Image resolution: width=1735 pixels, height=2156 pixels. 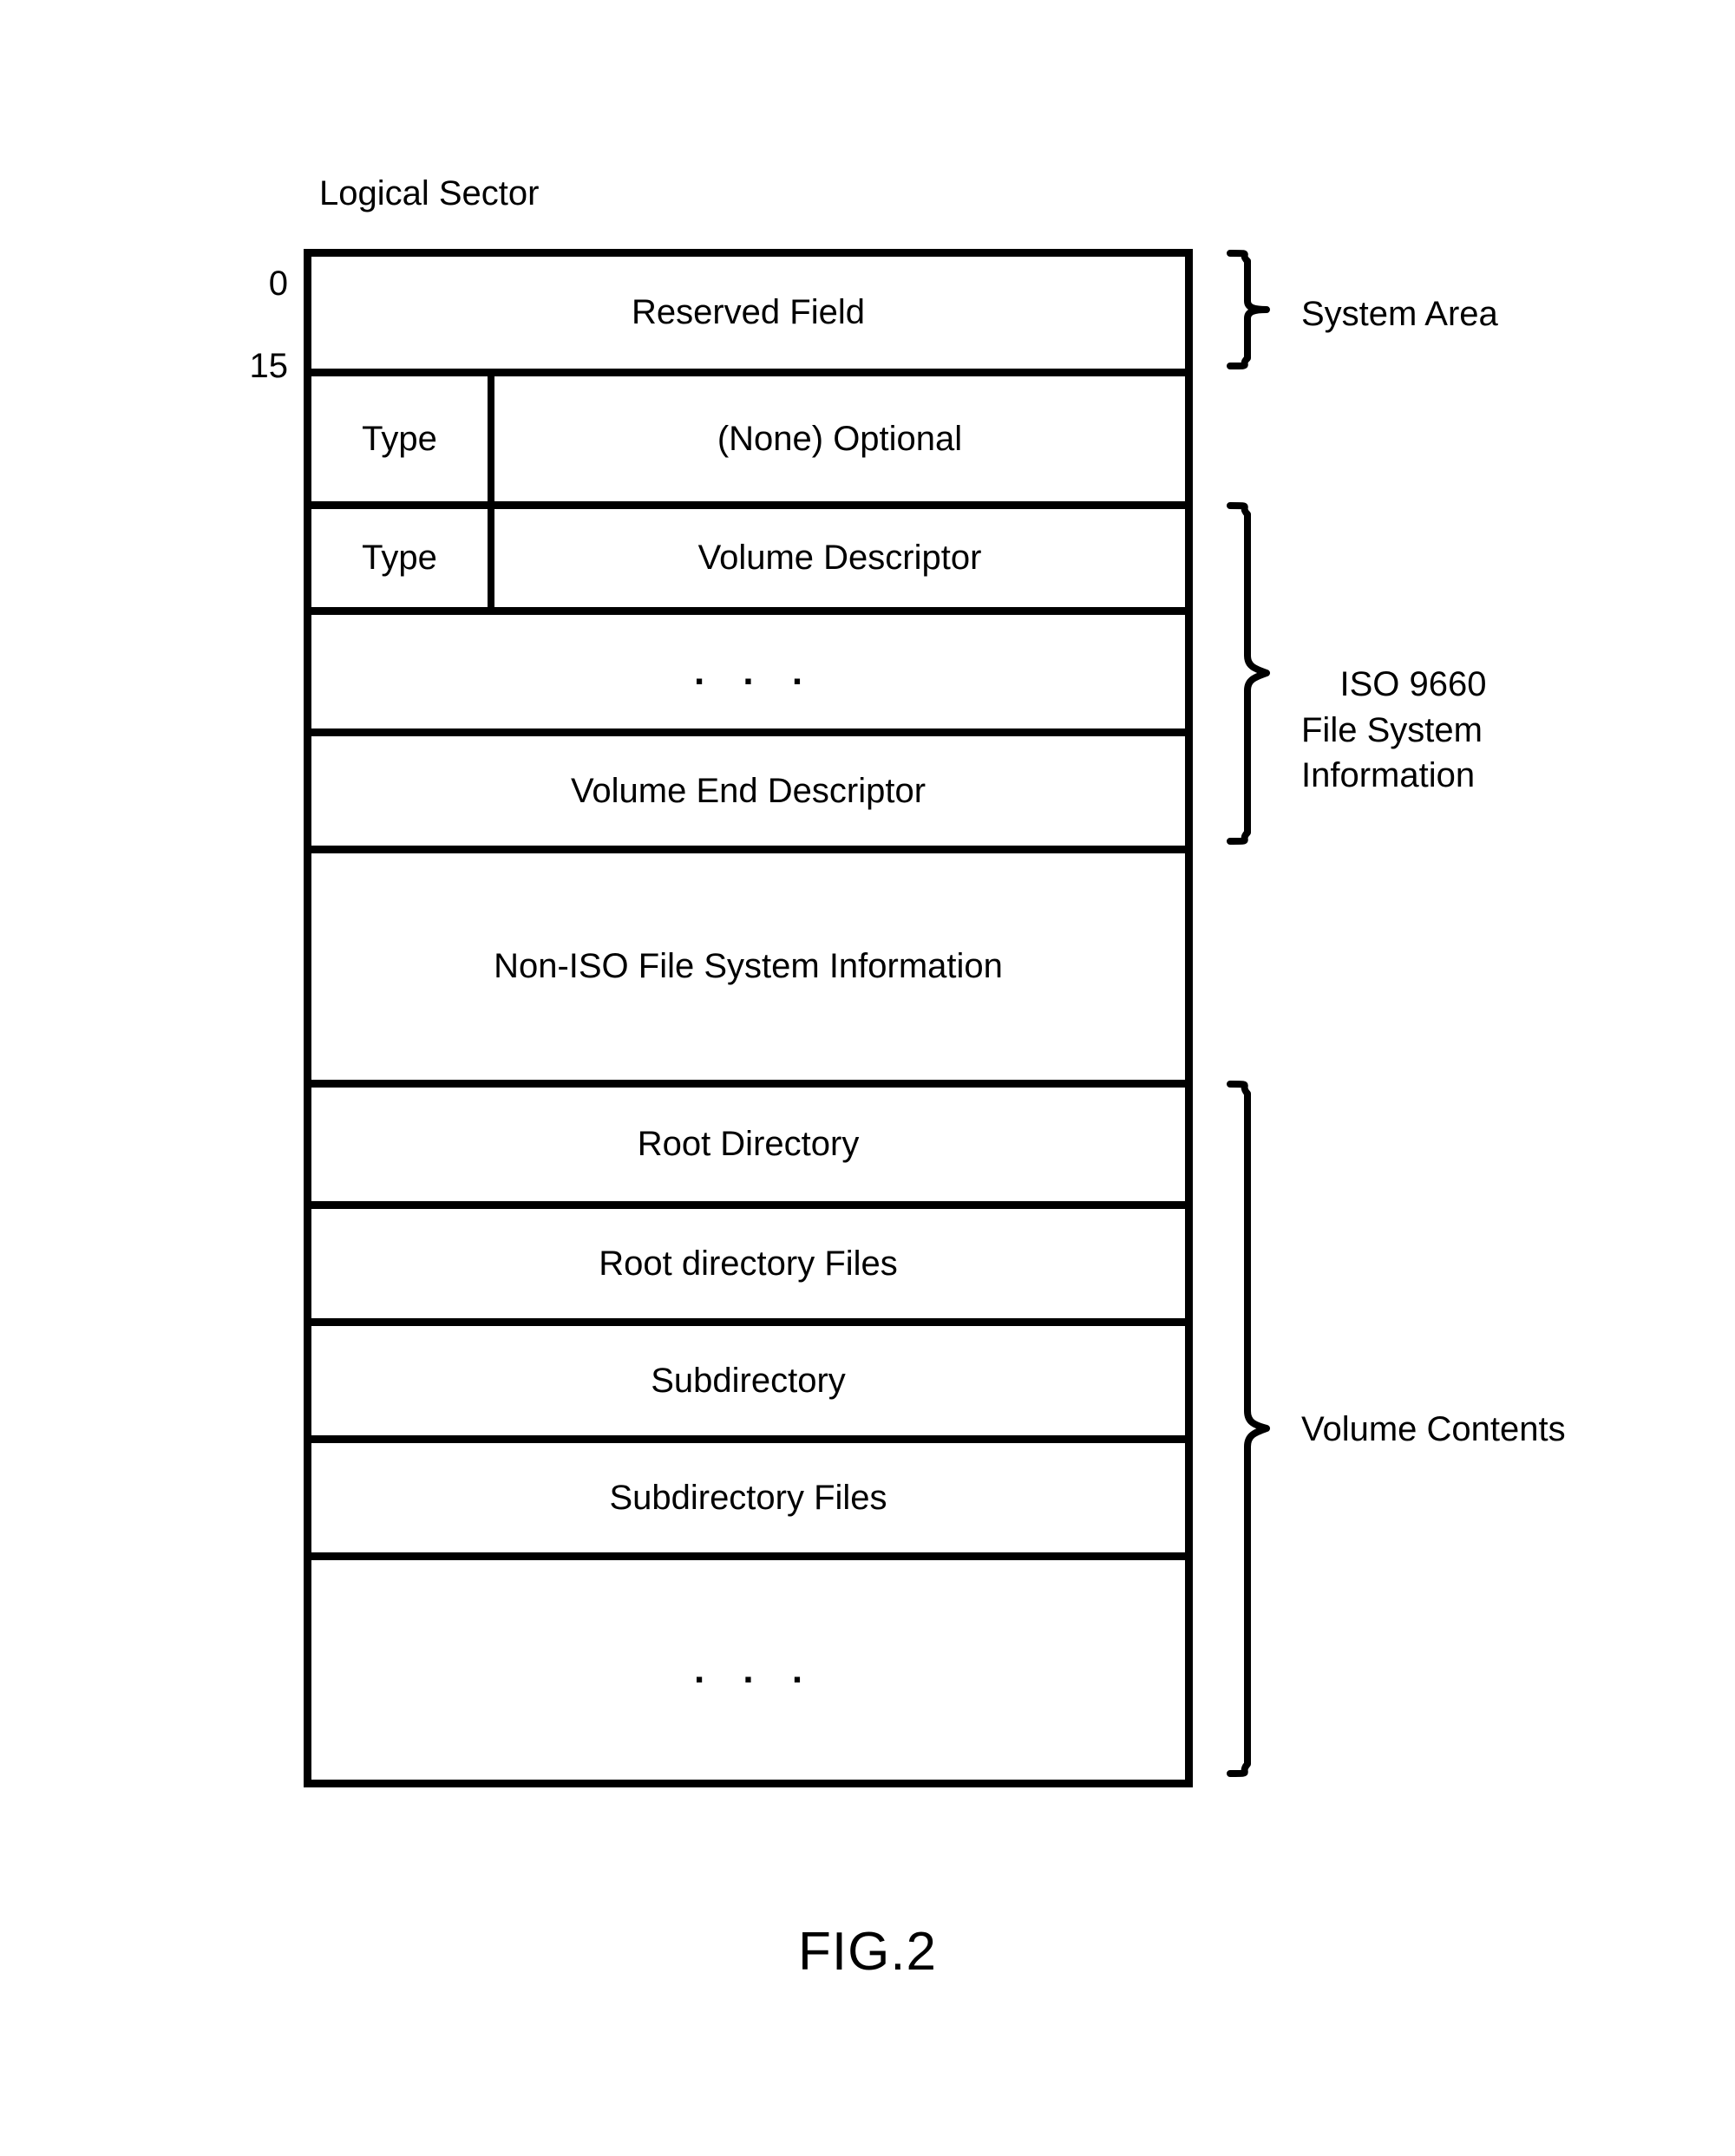 I want to click on sector-row-label: Root Directory, so click(x=748, y=1144).